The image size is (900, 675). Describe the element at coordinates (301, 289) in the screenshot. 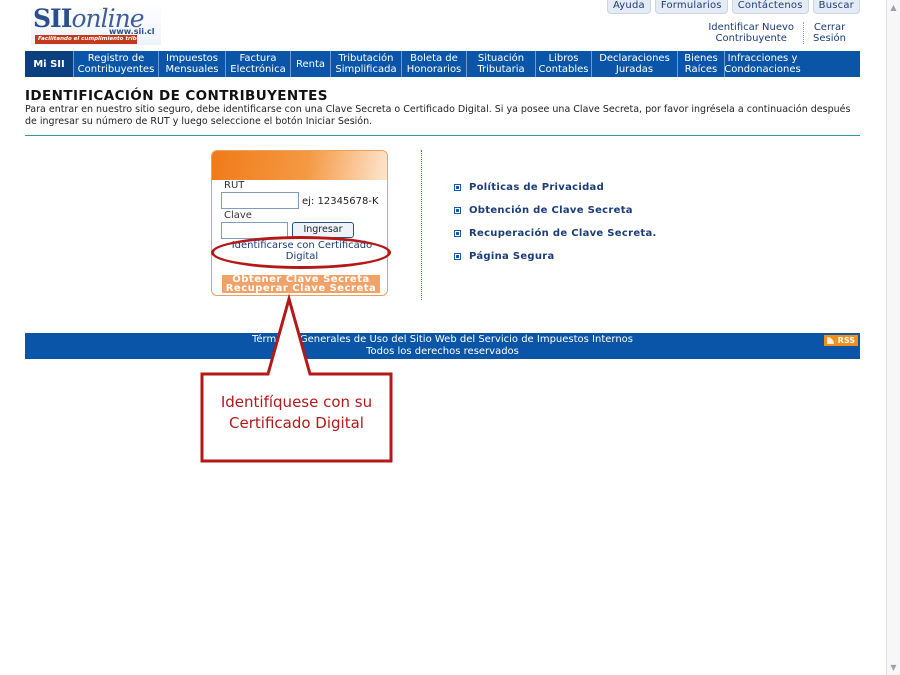

I see `recuperar-clave-link: Recuperar Clave Secreta` at that location.